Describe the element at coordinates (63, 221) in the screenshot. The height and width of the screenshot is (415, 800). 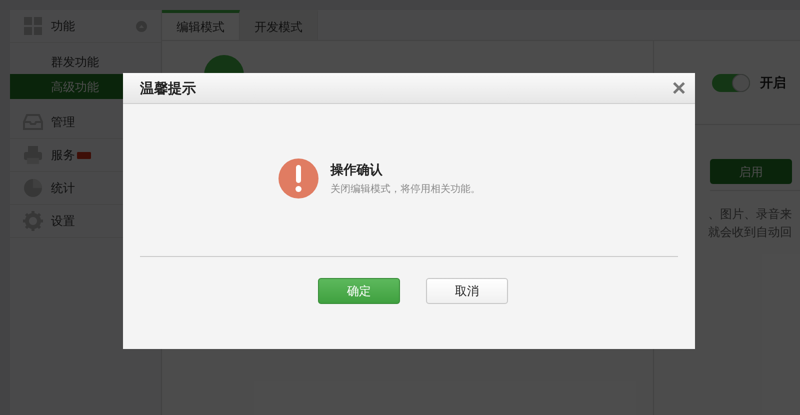
I see `section-label: 设置` at that location.